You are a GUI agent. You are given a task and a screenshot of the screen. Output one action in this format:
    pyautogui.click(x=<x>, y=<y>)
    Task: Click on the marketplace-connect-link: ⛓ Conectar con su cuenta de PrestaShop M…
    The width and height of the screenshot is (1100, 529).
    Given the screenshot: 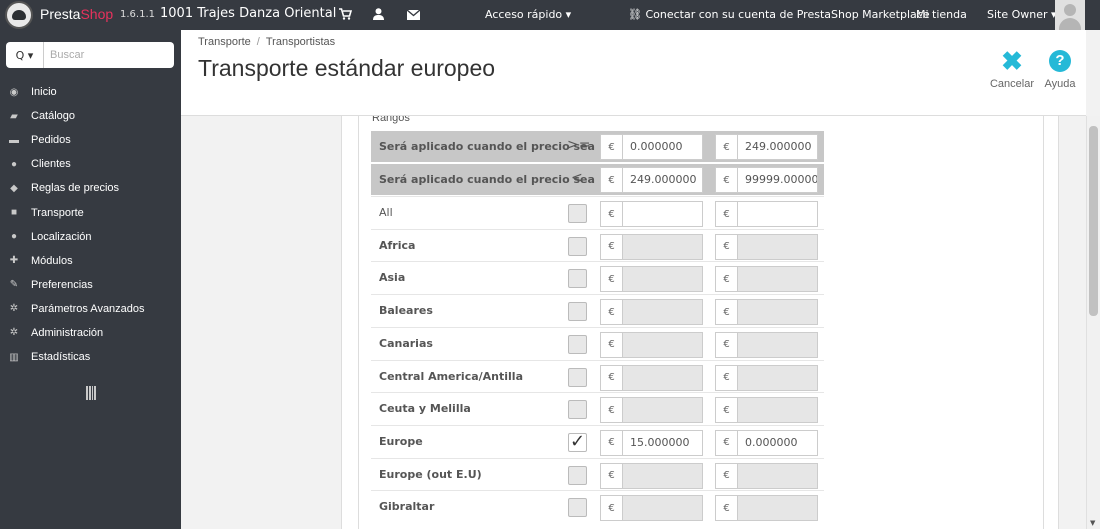 What is the action you would take?
    pyautogui.click(x=779, y=14)
    